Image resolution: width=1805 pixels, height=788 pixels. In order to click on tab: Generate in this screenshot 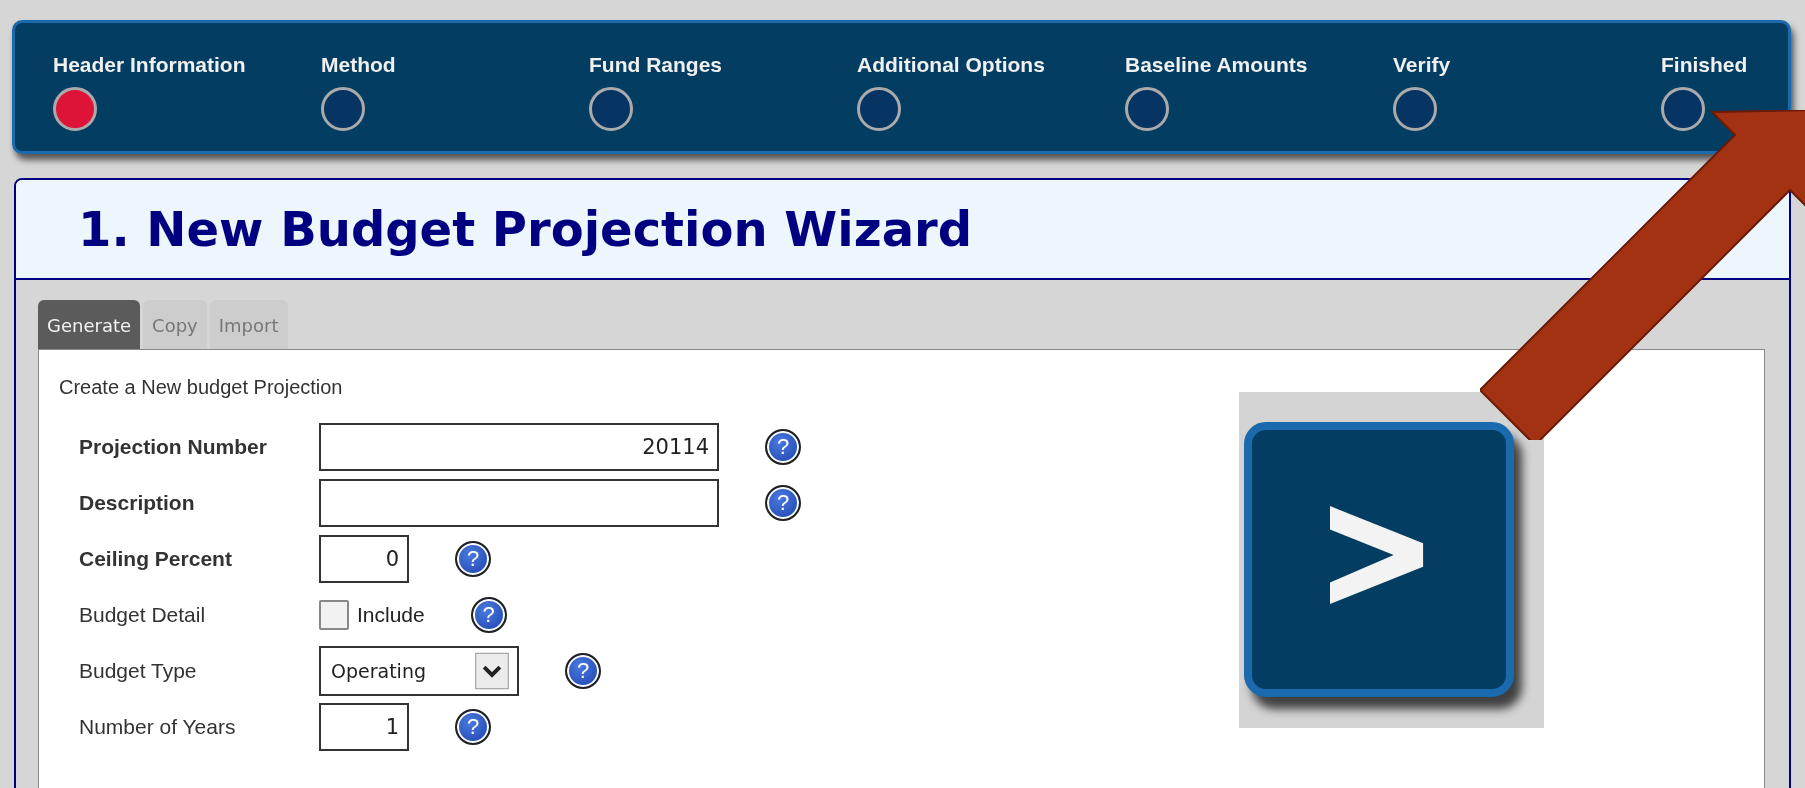, I will do `click(89, 324)`.